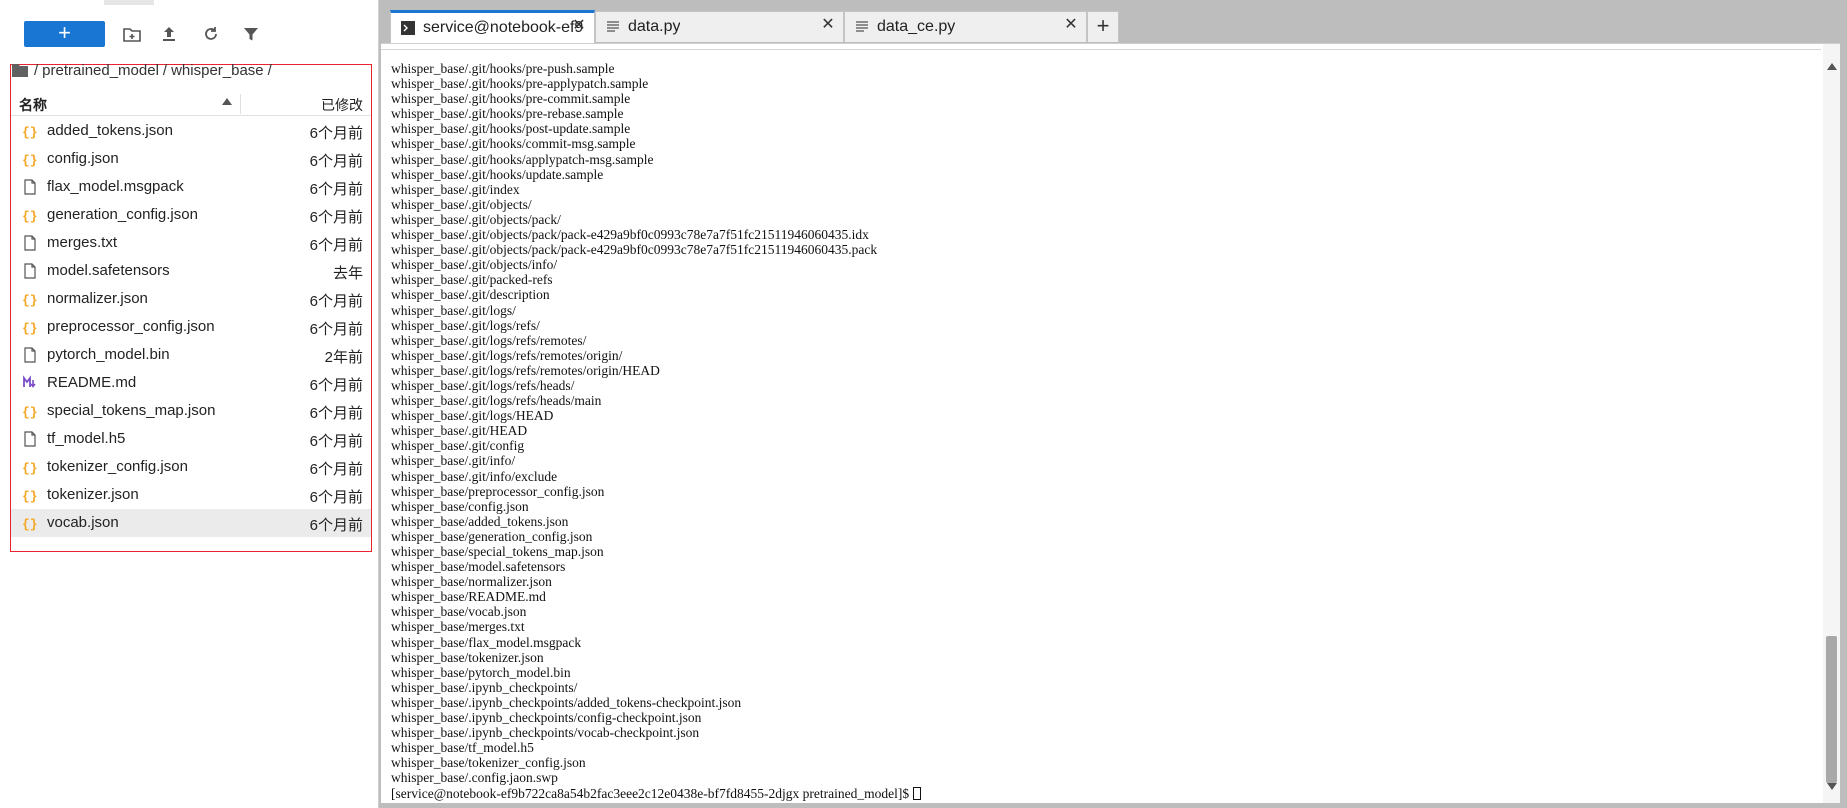  What do you see at coordinates (191, 467) in the screenshot?
I see `file-row: {} tokenizer_config.json 6个月前` at bounding box center [191, 467].